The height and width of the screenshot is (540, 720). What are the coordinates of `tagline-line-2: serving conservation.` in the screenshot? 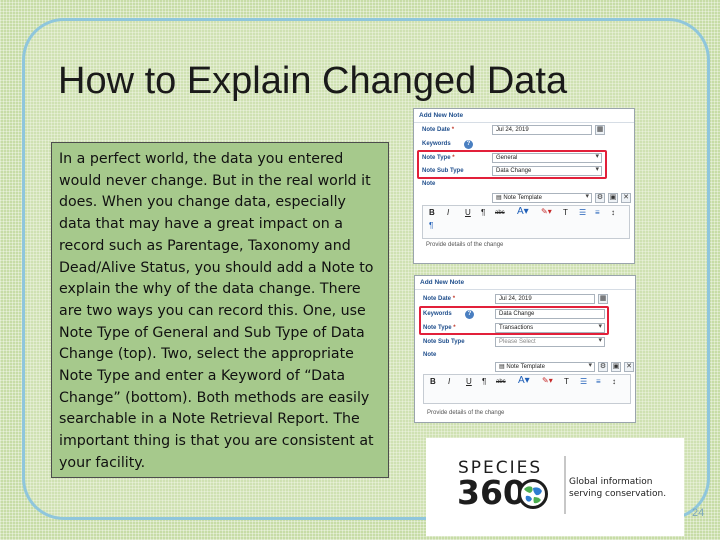 It's located at (618, 494).